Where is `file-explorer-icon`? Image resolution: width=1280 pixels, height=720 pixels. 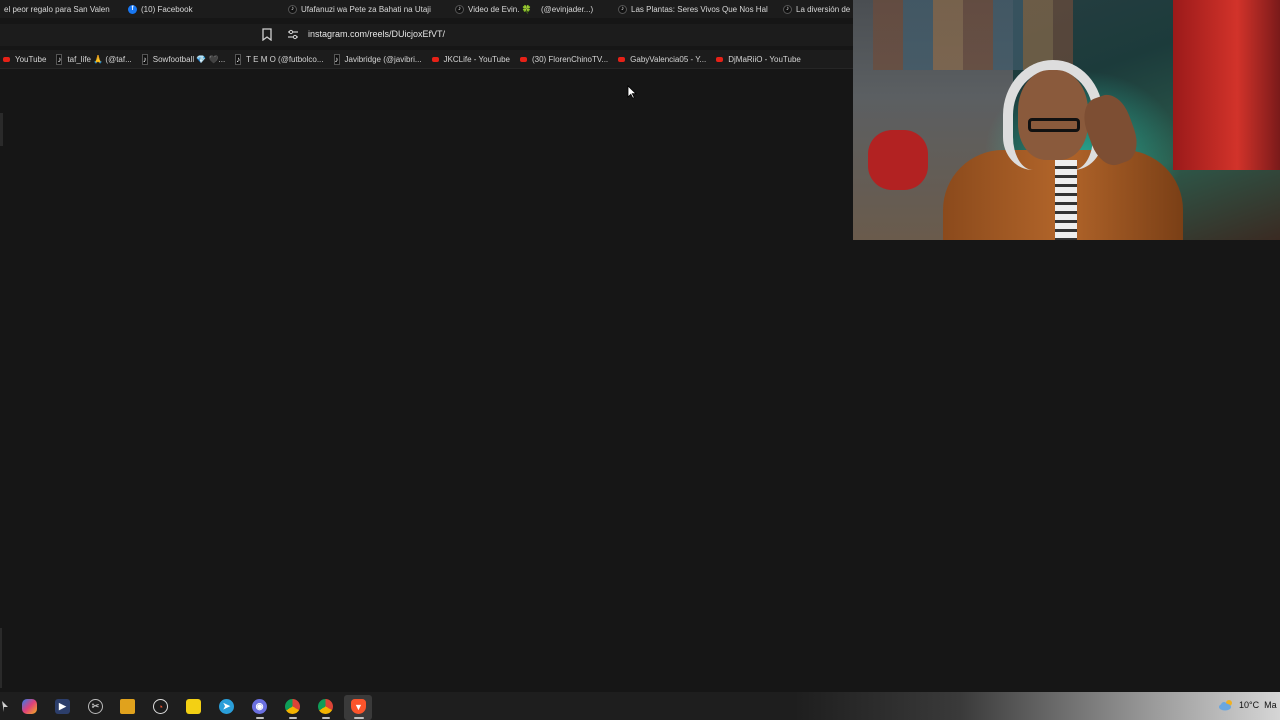 file-explorer-icon is located at coordinates (127, 706).